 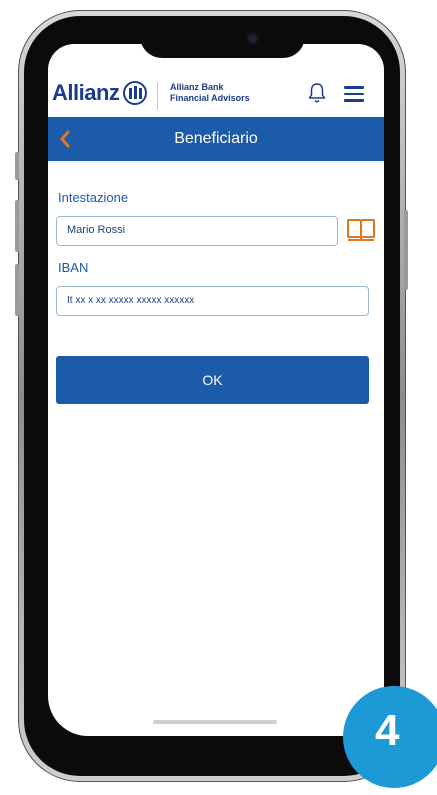 I want to click on holder-label: Intestazione, so click(x=93, y=197).